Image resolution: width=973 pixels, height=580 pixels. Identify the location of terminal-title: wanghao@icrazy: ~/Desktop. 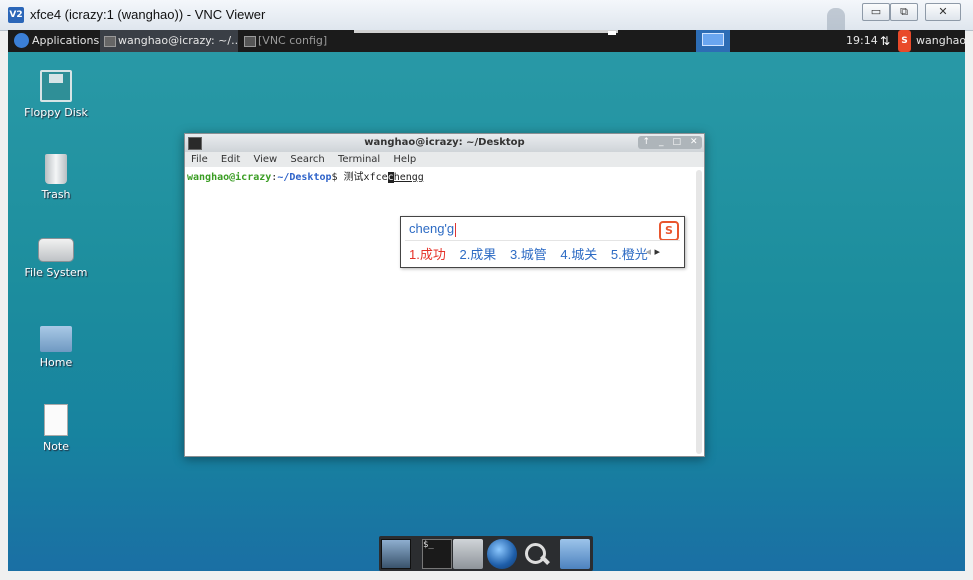
(444, 142).